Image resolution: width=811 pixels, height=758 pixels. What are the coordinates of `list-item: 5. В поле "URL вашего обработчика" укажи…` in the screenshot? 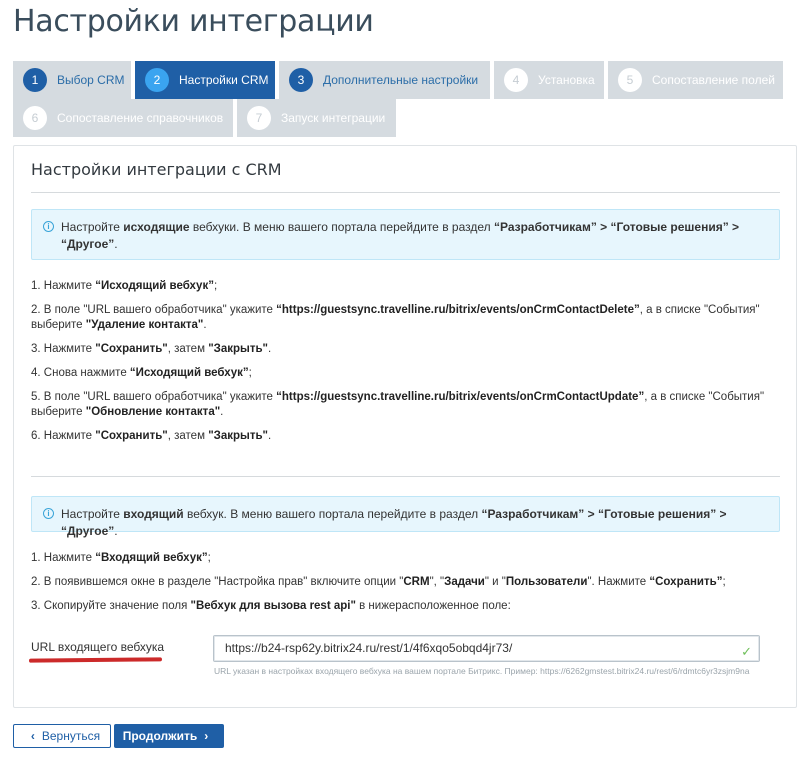 It's located at (398, 404).